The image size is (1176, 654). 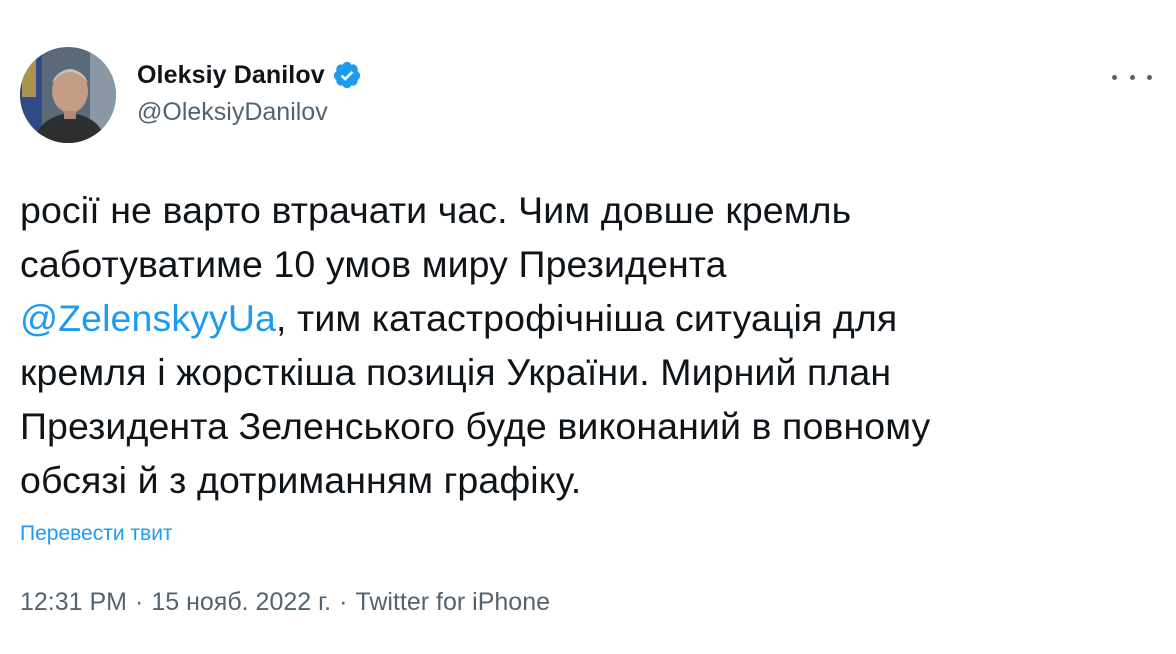 I want to click on more-horizontal-icon, so click(x=1132, y=77).